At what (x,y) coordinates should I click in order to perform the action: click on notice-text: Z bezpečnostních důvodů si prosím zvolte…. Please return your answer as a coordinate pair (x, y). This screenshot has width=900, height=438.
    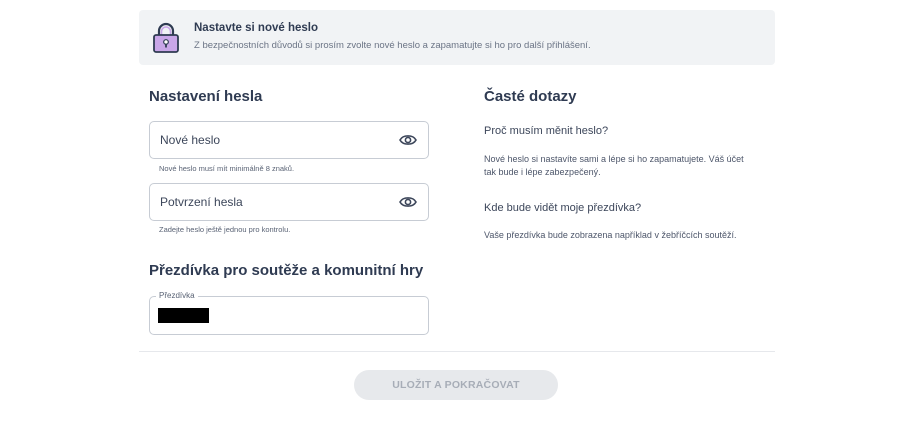
    Looking at the image, I should click on (392, 45).